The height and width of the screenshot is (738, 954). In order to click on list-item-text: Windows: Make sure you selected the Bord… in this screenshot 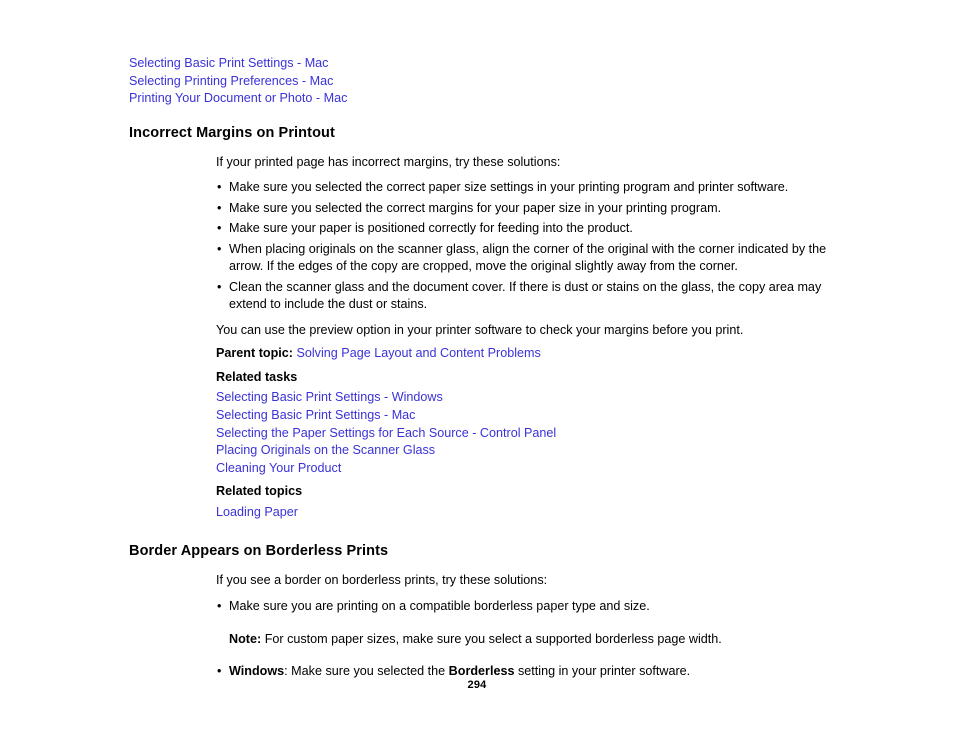, I will do `click(459, 671)`.